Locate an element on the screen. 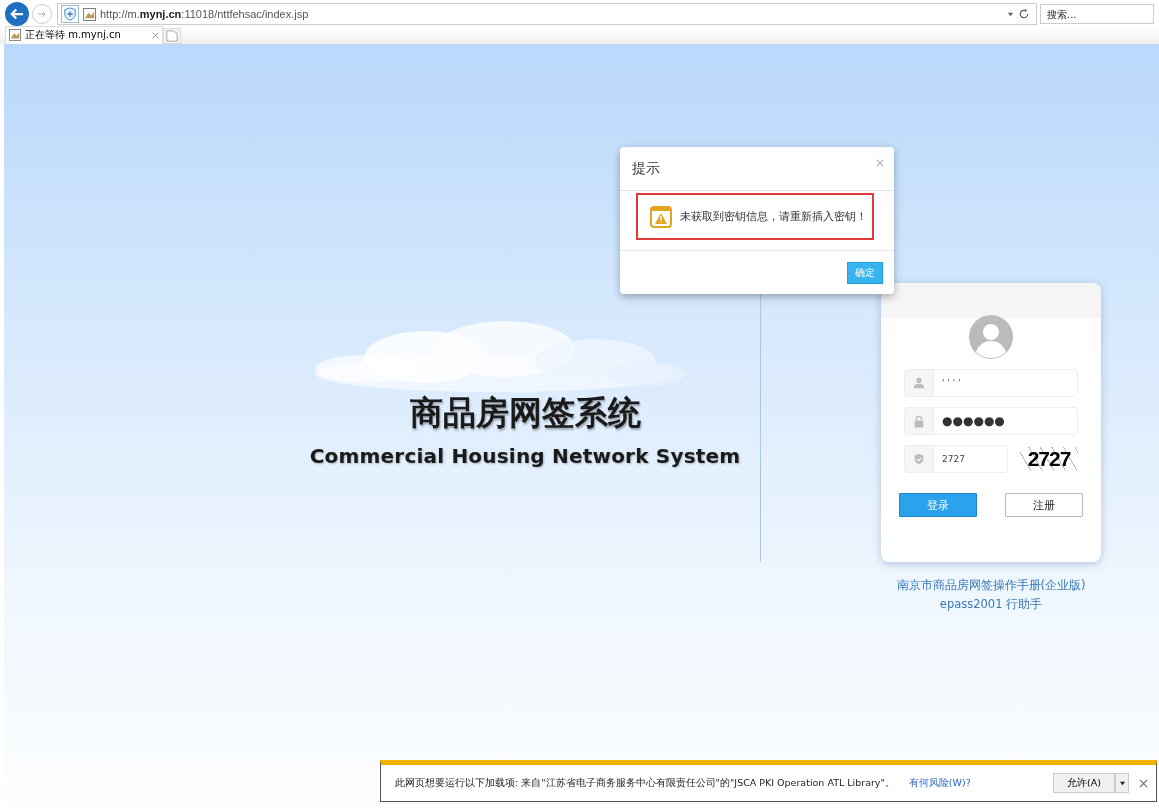 Image resolution: width=1159 pixels, height=808 pixels. browser-tab: 正在等待 m.mynj.cn is located at coordinates (84, 35).